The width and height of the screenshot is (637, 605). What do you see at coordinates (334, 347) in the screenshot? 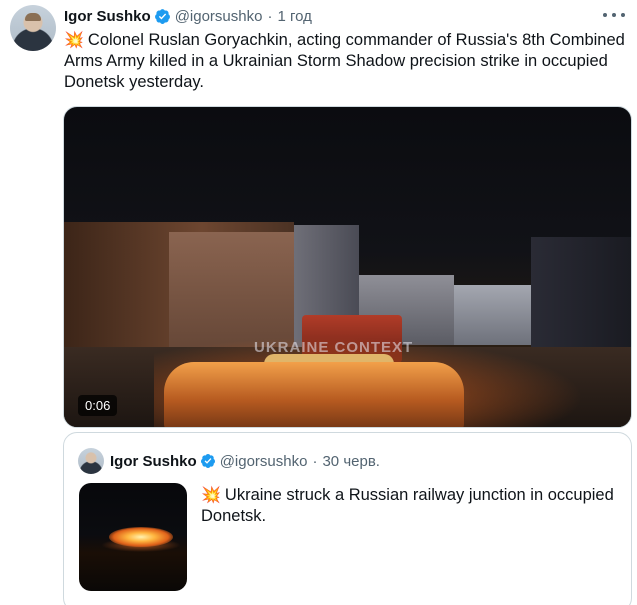
I see `video-watermark: UKRAINE CONTEXT` at bounding box center [334, 347].